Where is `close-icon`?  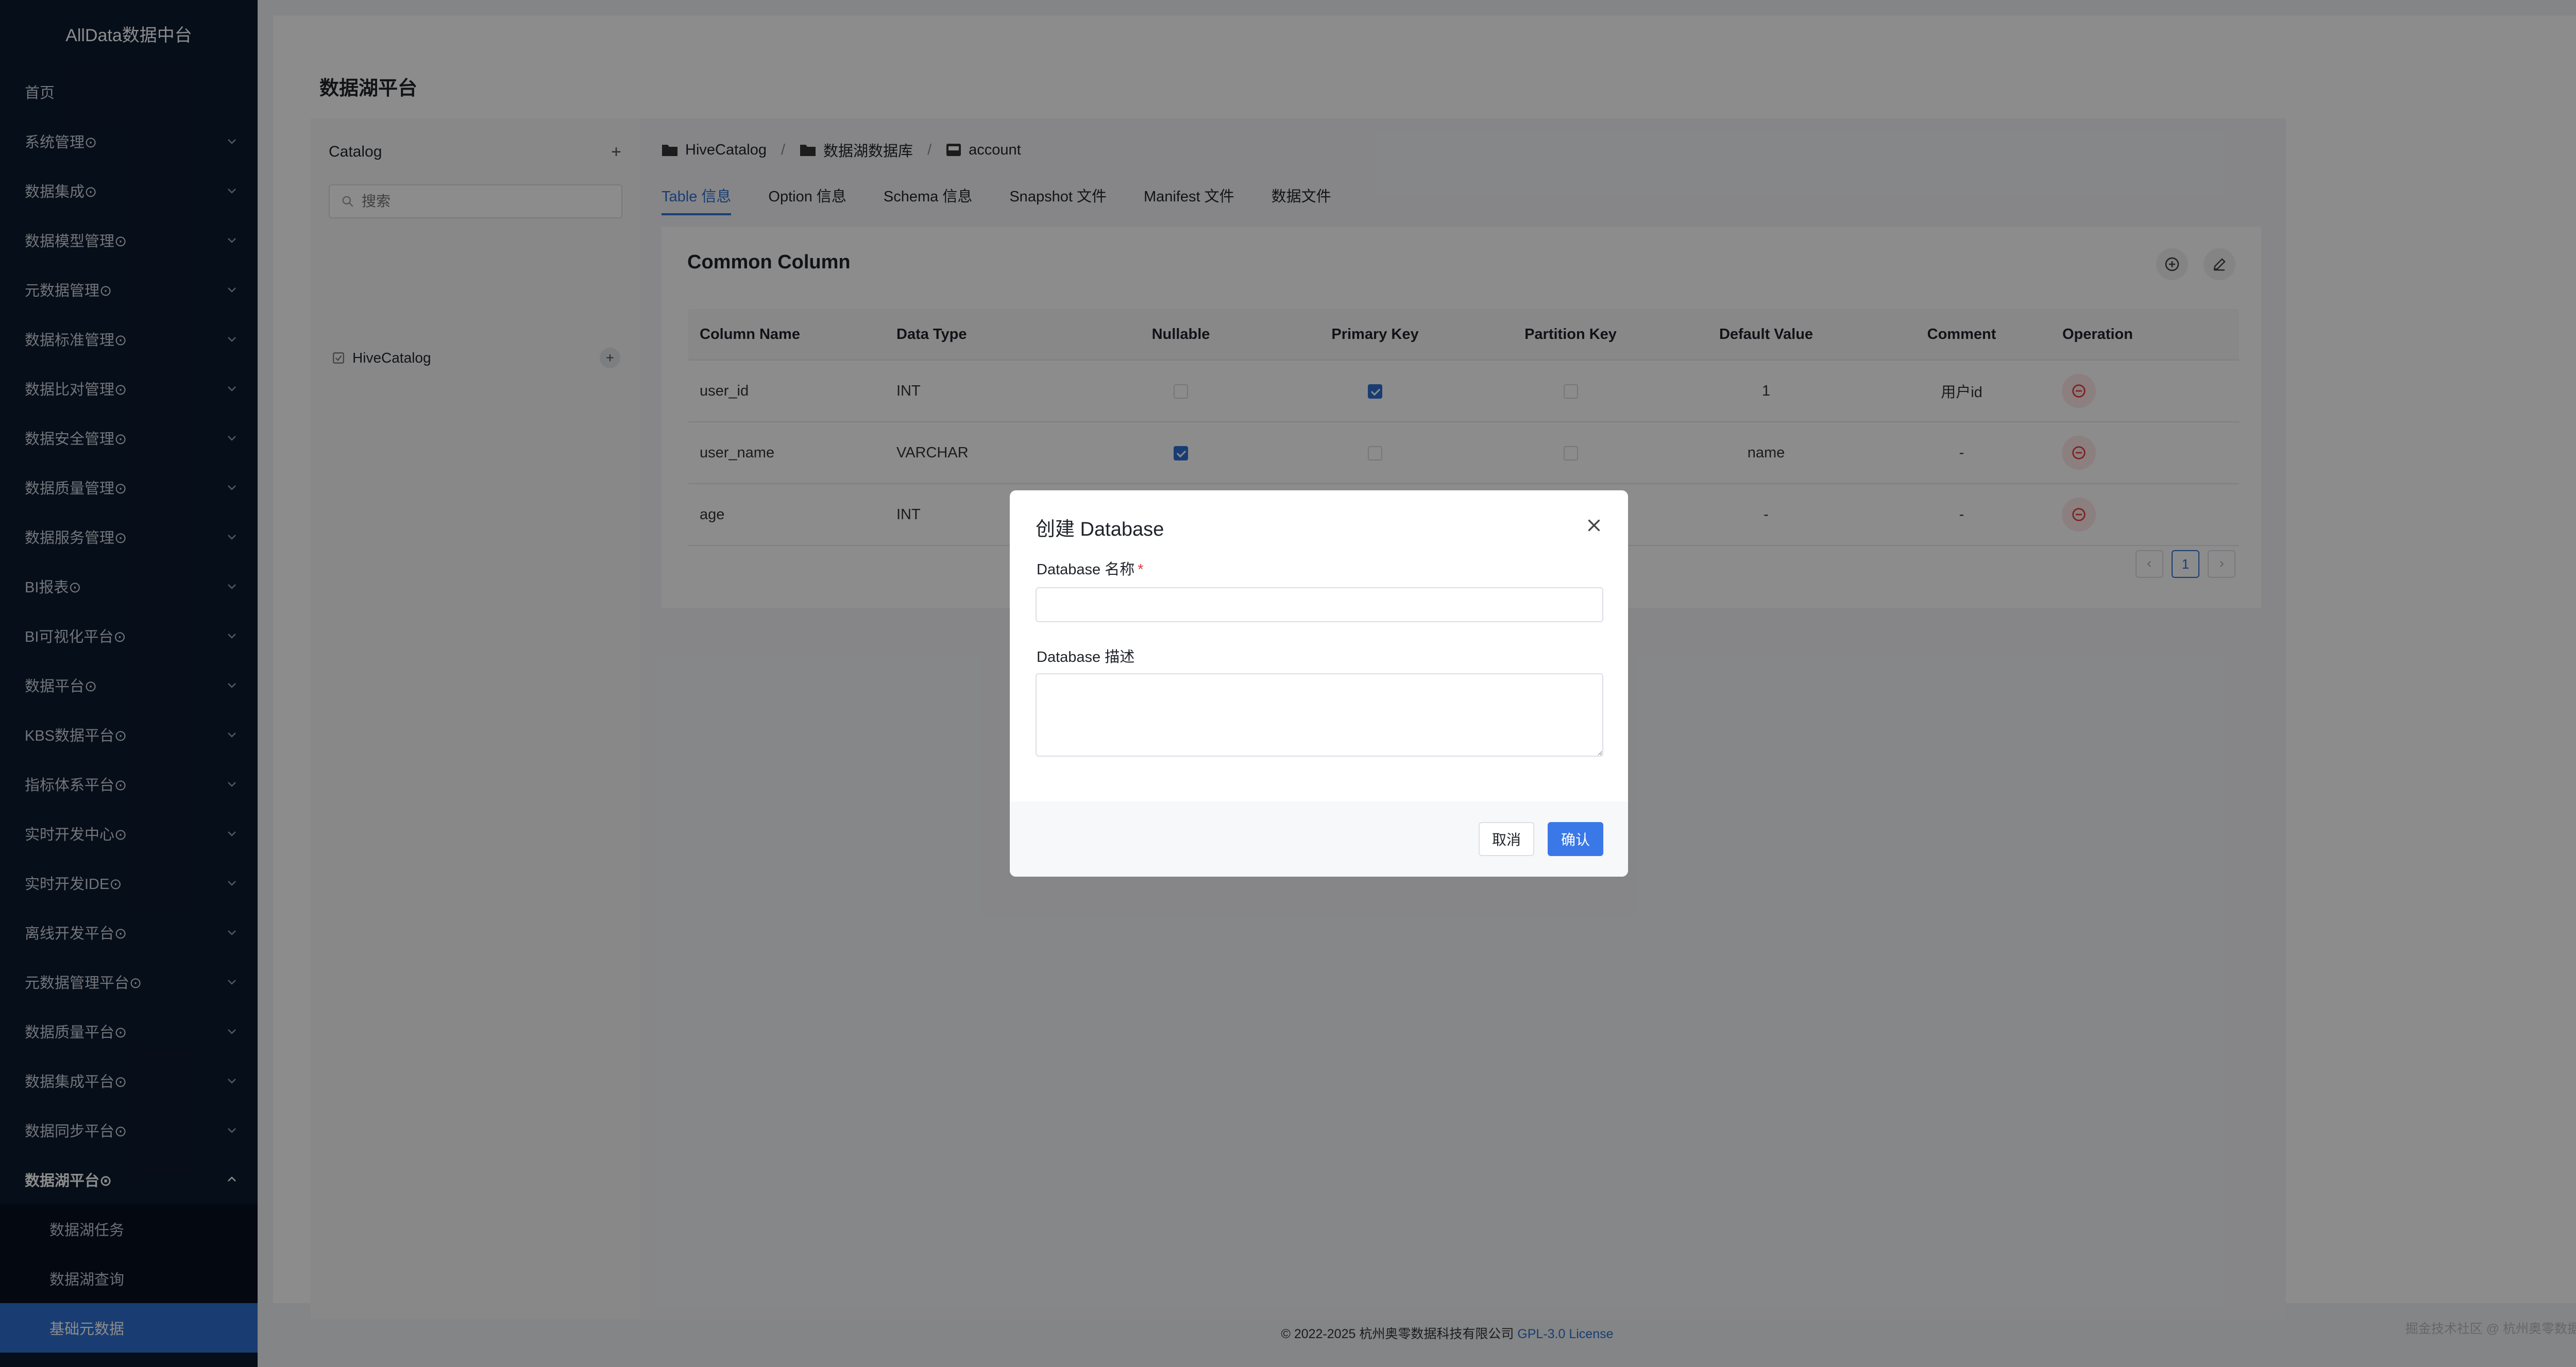
close-icon is located at coordinates (1594, 526).